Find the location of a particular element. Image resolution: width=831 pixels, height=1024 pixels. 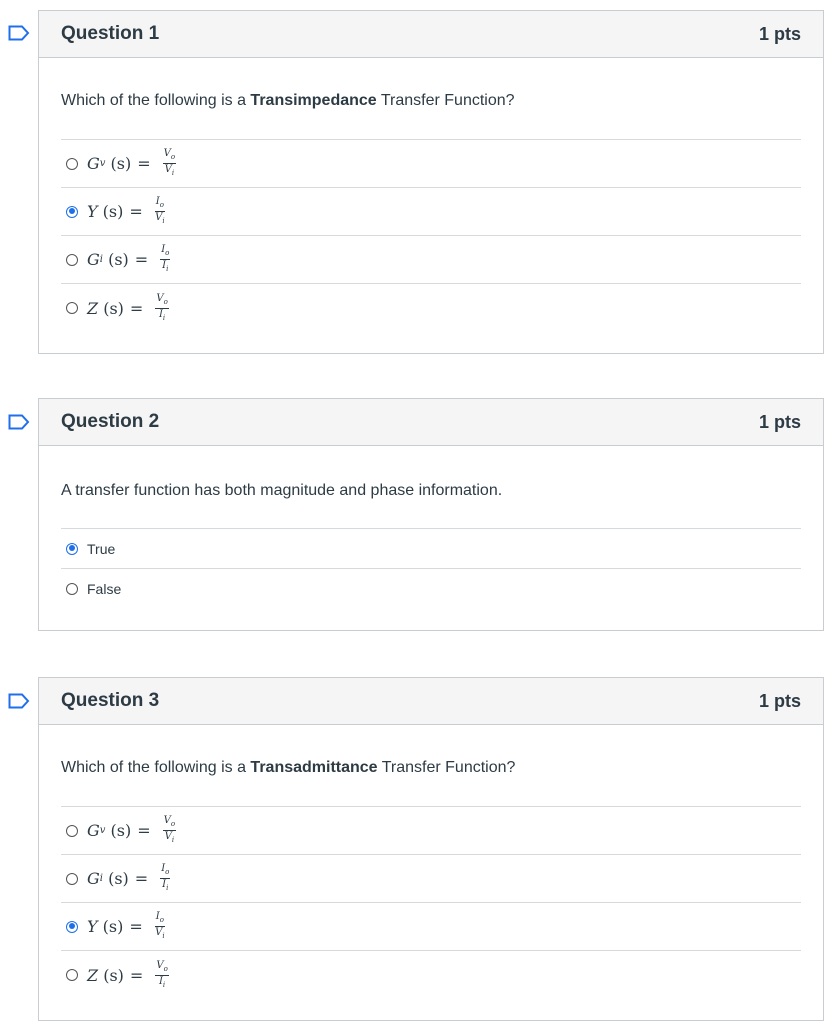

question-header: Question 2 1 pts is located at coordinates (431, 422).